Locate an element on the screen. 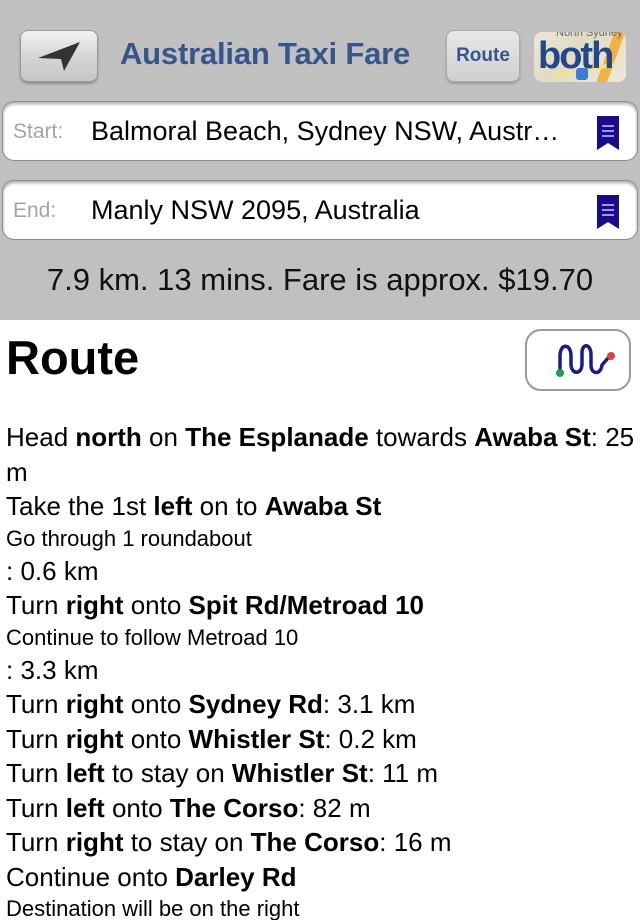  step-text: : 11 m is located at coordinates (403, 773).